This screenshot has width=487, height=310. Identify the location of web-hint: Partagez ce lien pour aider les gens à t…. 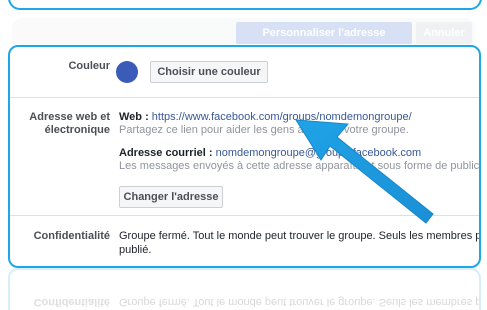
(264, 130).